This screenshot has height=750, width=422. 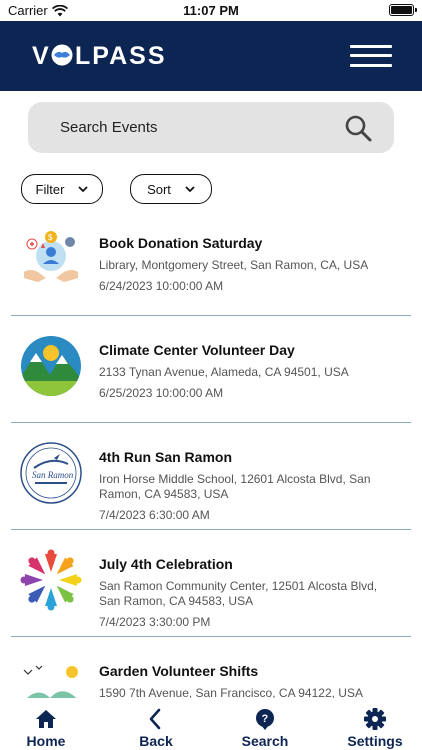 I want to click on community-circle-icon, so click(x=51, y=580).